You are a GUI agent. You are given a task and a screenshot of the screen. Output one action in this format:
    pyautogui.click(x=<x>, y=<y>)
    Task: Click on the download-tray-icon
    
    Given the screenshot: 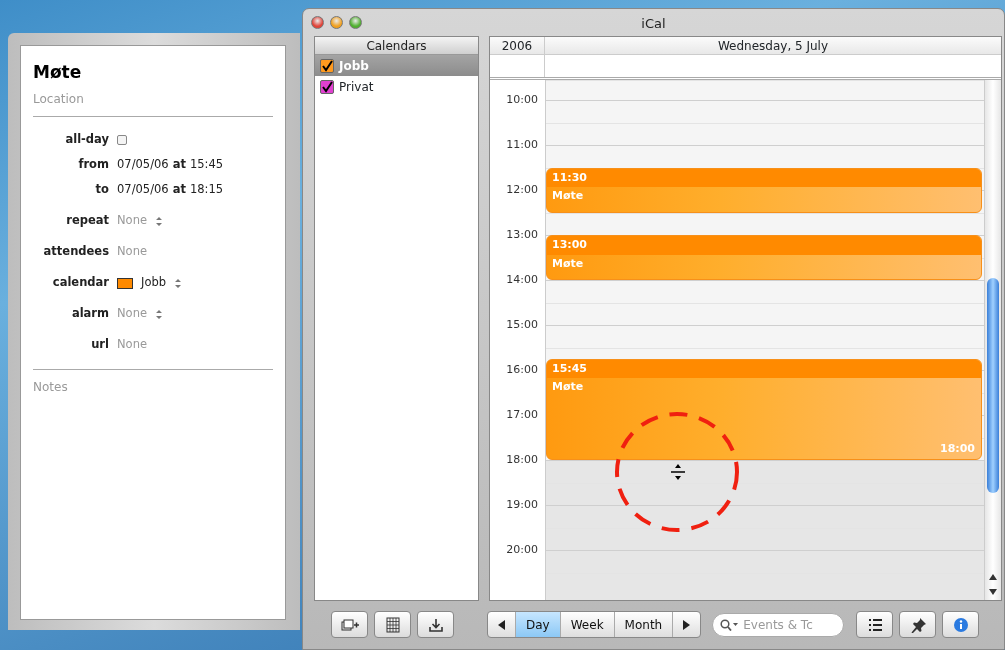 What is the action you would take?
    pyautogui.click(x=435, y=624)
    